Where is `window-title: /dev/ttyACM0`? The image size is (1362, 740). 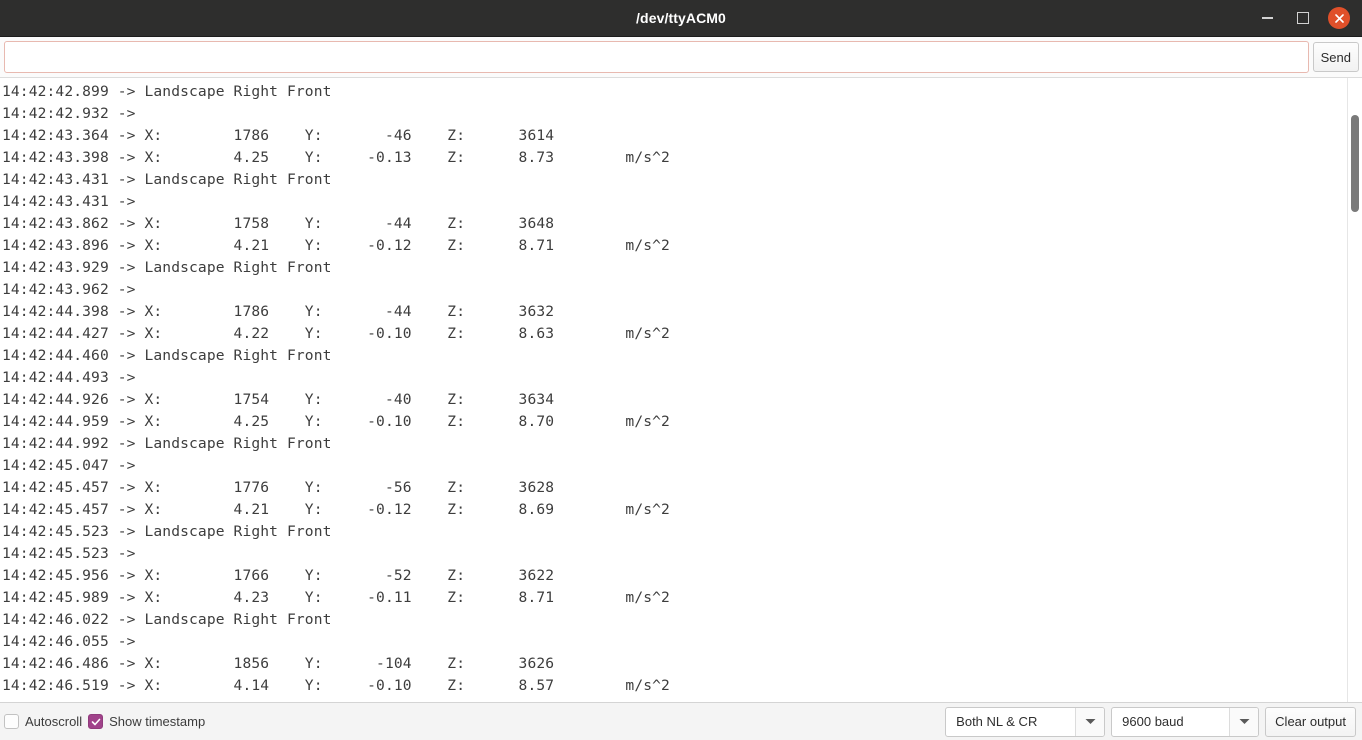
window-title: /dev/ttyACM0 is located at coordinates (681, 18).